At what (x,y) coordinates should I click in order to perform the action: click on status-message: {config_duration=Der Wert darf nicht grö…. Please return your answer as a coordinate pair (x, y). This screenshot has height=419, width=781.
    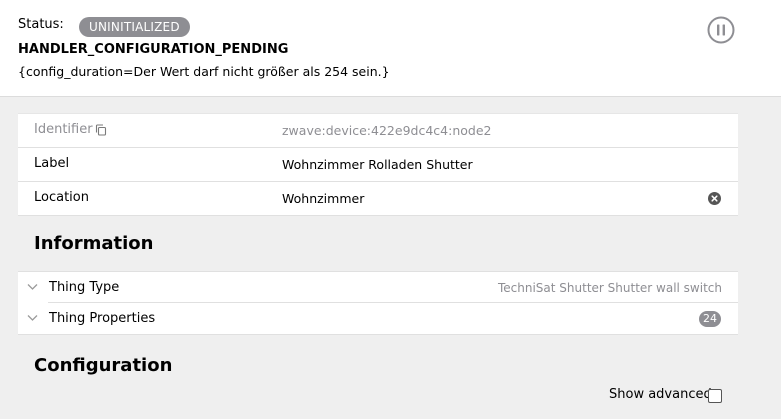
    Looking at the image, I should click on (204, 71).